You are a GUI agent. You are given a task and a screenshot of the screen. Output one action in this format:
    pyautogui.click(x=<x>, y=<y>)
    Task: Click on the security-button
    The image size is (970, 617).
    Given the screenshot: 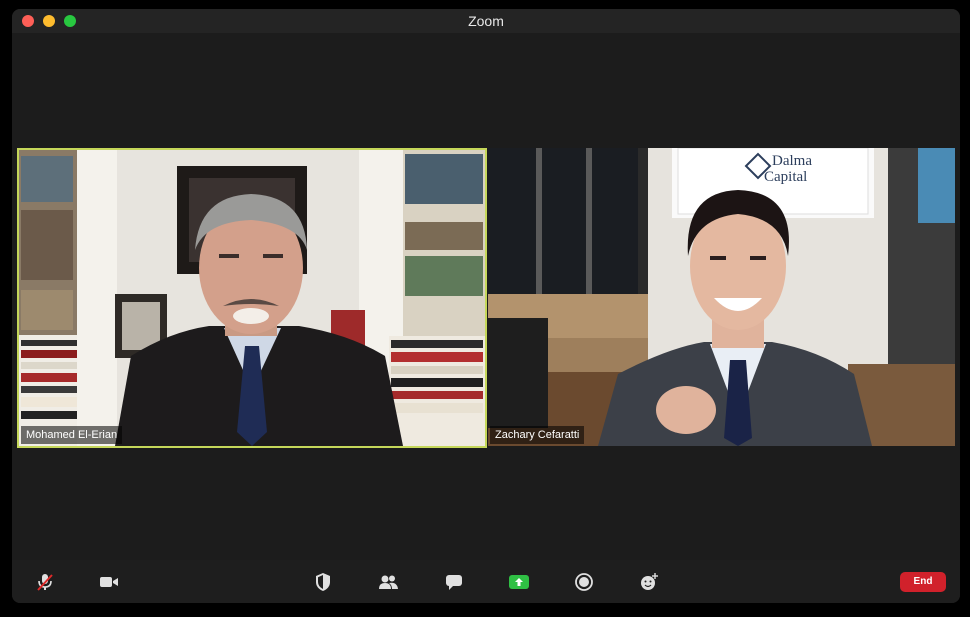 What is the action you would take?
    pyautogui.click(x=323, y=582)
    